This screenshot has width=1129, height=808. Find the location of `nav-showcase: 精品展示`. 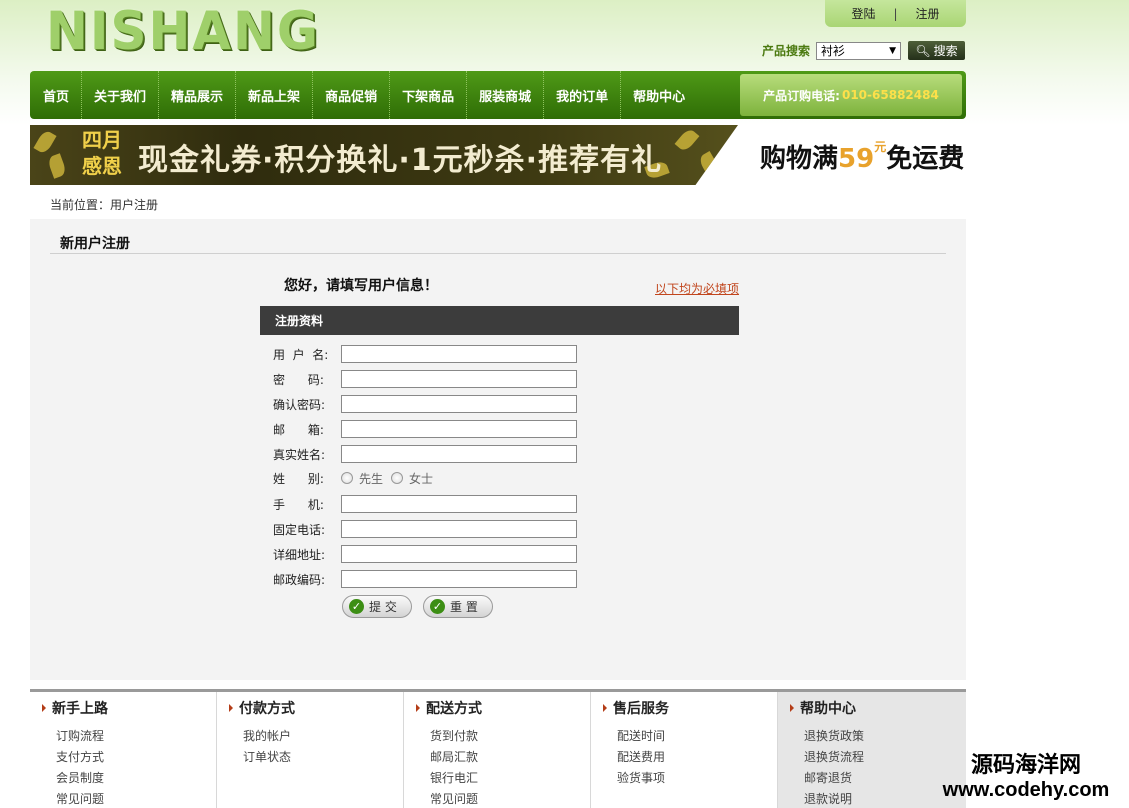

nav-showcase: 精品展示 is located at coordinates (198, 95).